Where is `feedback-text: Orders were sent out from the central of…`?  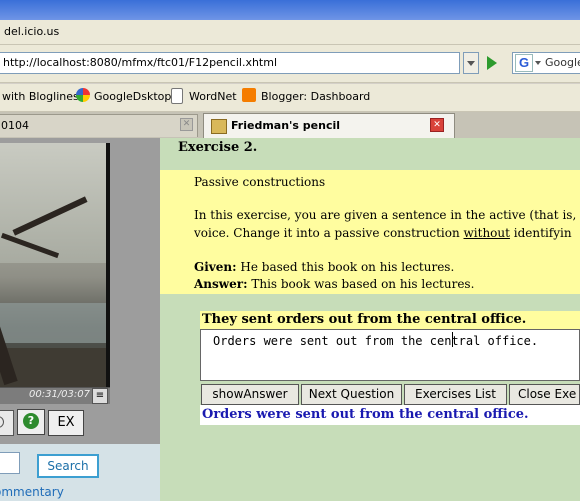
feedback-text: Orders were sent out from the central of… is located at coordinates (365, 414).